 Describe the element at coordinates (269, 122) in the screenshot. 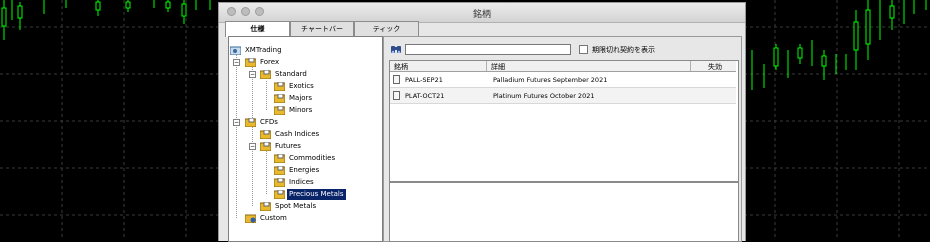

I see `tree-label: CFDs` at that location.